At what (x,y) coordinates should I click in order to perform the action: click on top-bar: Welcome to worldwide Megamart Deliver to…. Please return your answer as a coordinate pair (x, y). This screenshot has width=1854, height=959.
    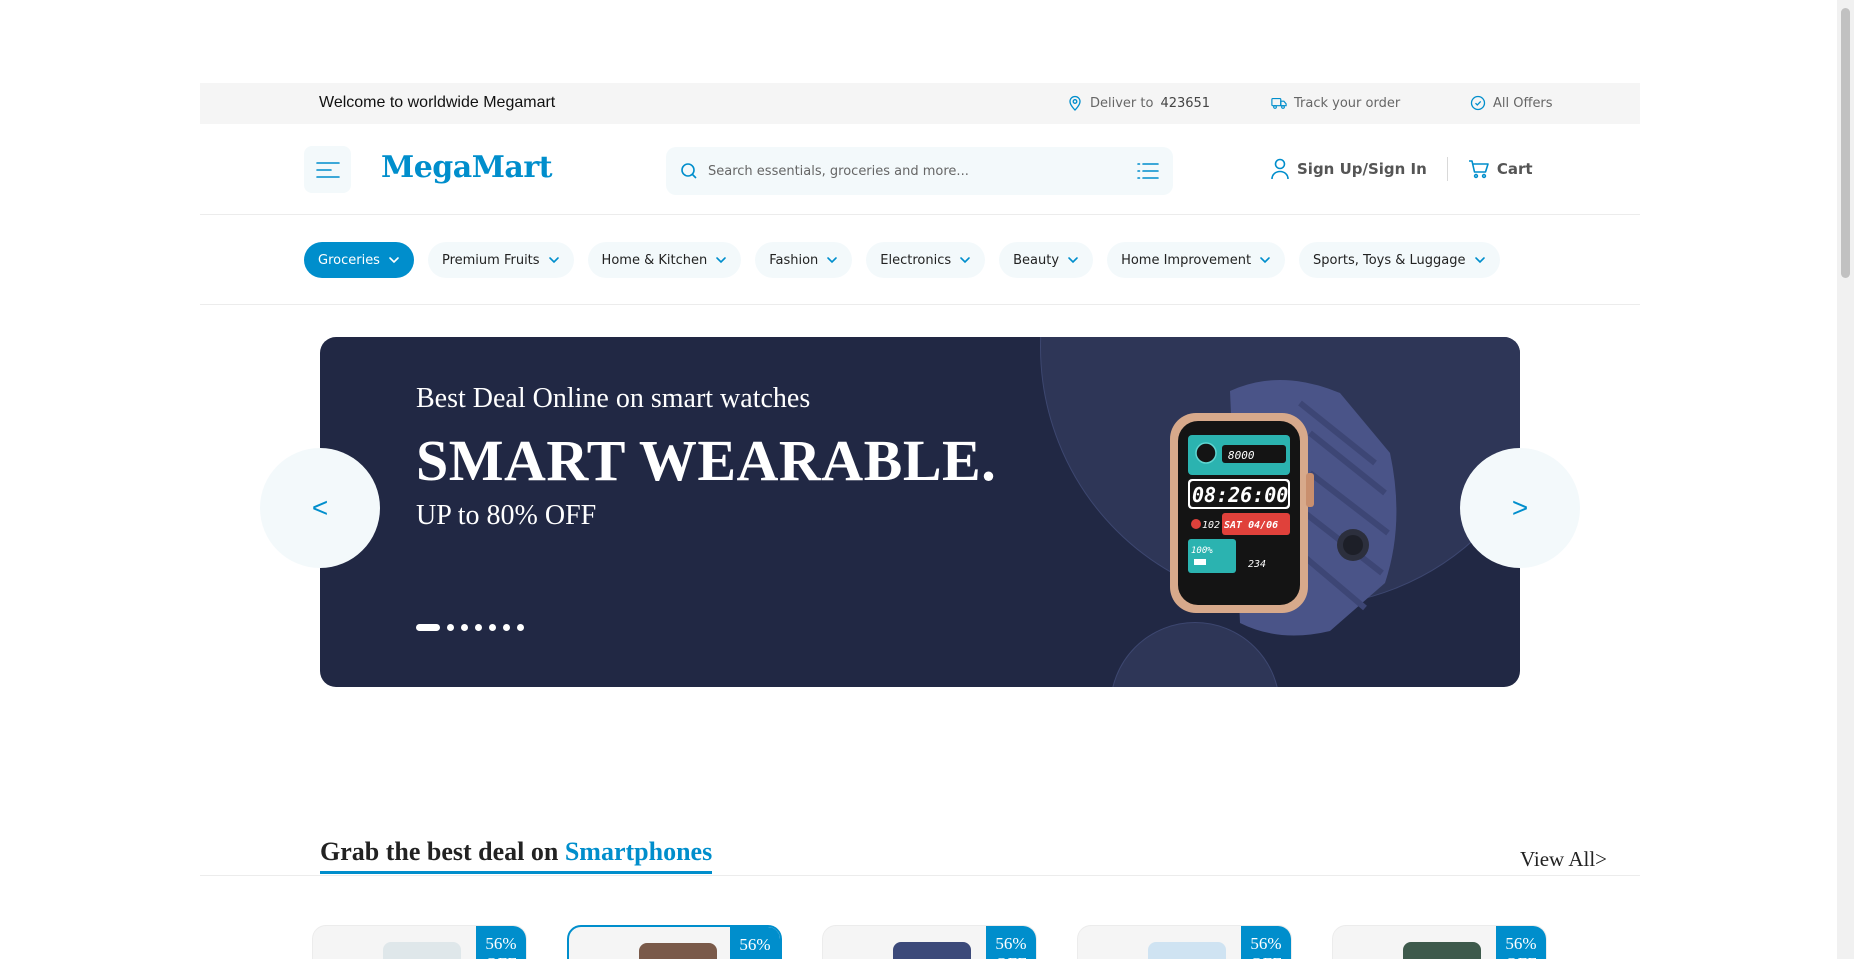
    Looking at the image, I should click on (920, 103).